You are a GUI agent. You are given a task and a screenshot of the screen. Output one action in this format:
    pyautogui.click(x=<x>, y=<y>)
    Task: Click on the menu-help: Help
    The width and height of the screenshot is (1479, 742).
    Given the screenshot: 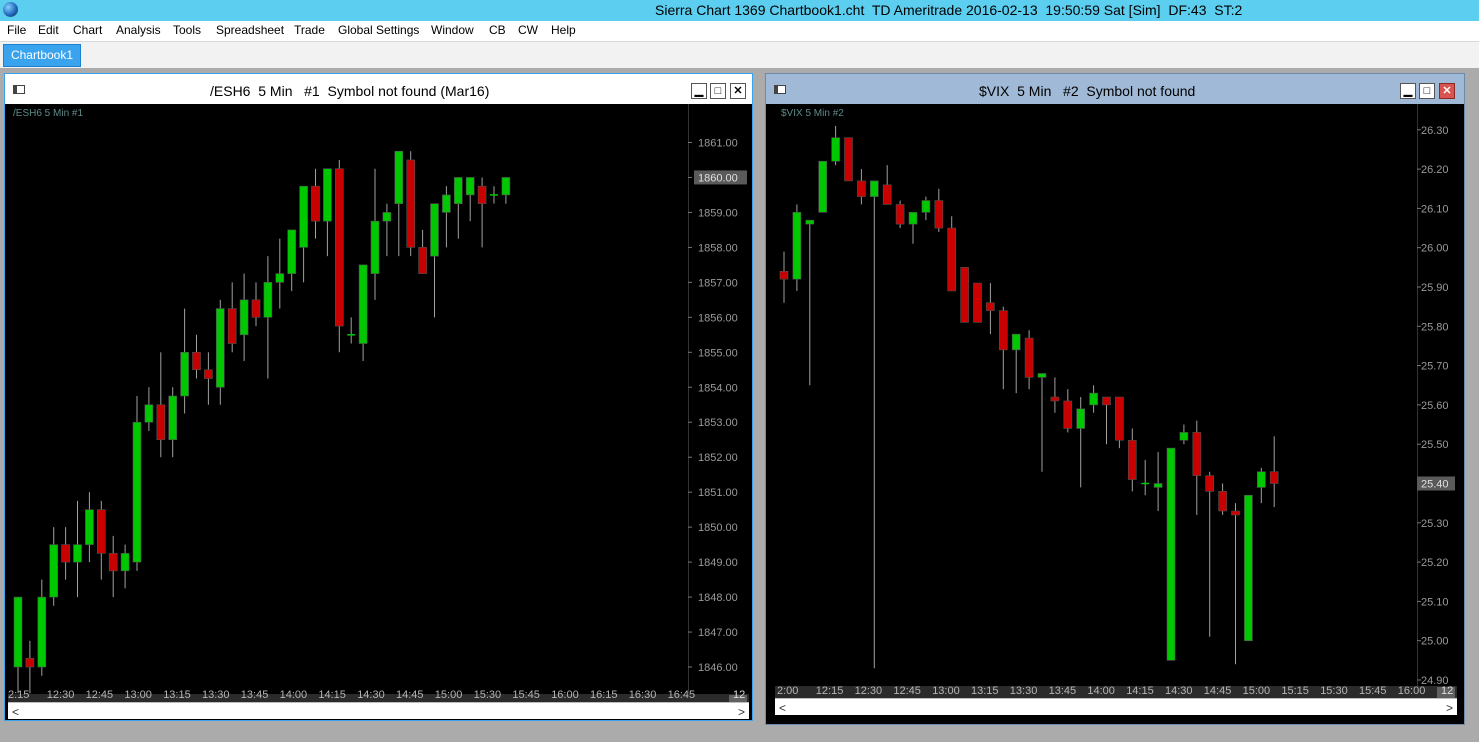 What is the action you would take?
    pyautogui.click(x=563, y=30)
    